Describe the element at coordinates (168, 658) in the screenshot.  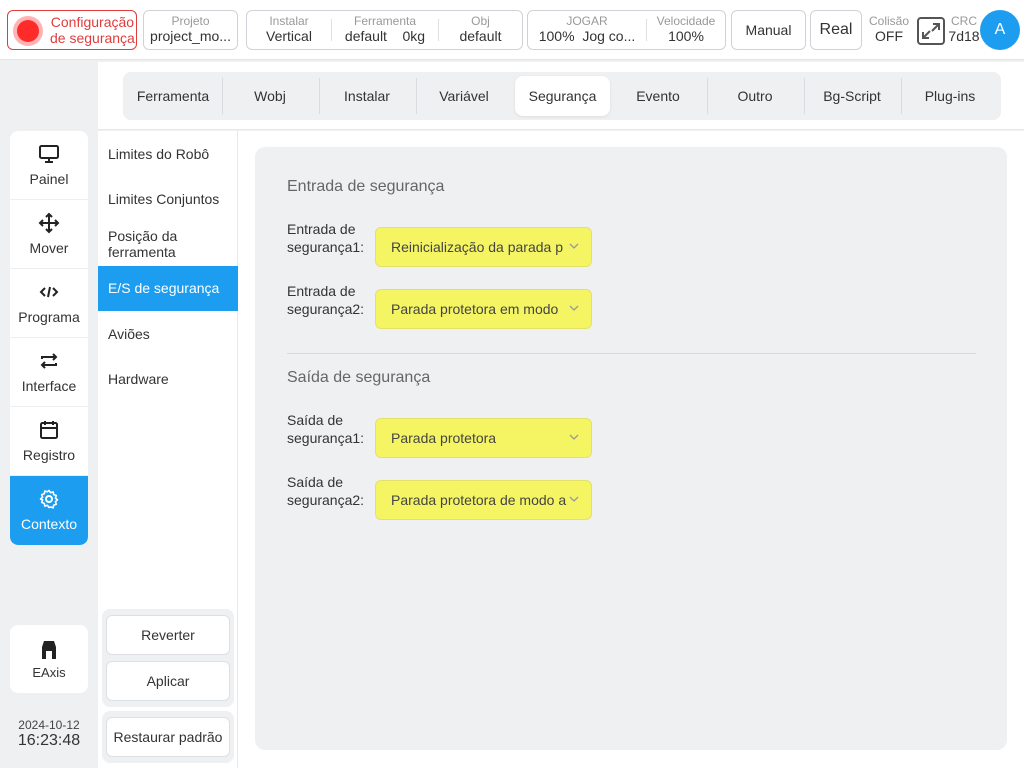
I see `revert-apply-group: Reverter Aplicar` at that location.